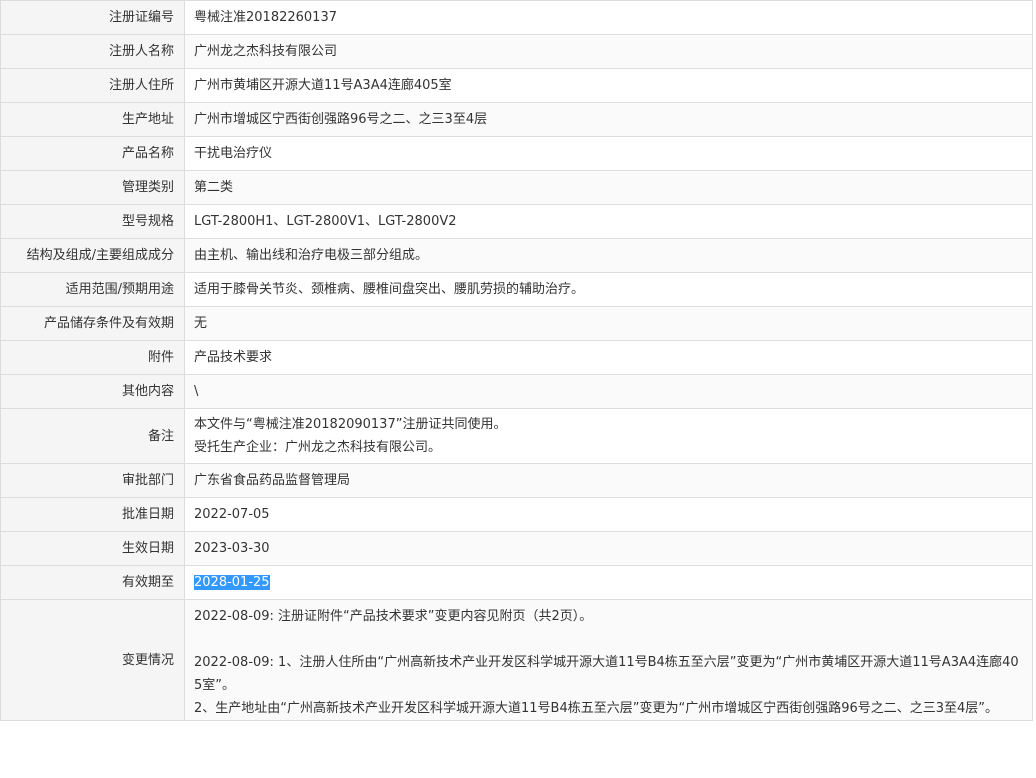  Describe the element at coordinates (92, 660) in the screenshot. I see `row-label-change-history: 变更情况` at that location.